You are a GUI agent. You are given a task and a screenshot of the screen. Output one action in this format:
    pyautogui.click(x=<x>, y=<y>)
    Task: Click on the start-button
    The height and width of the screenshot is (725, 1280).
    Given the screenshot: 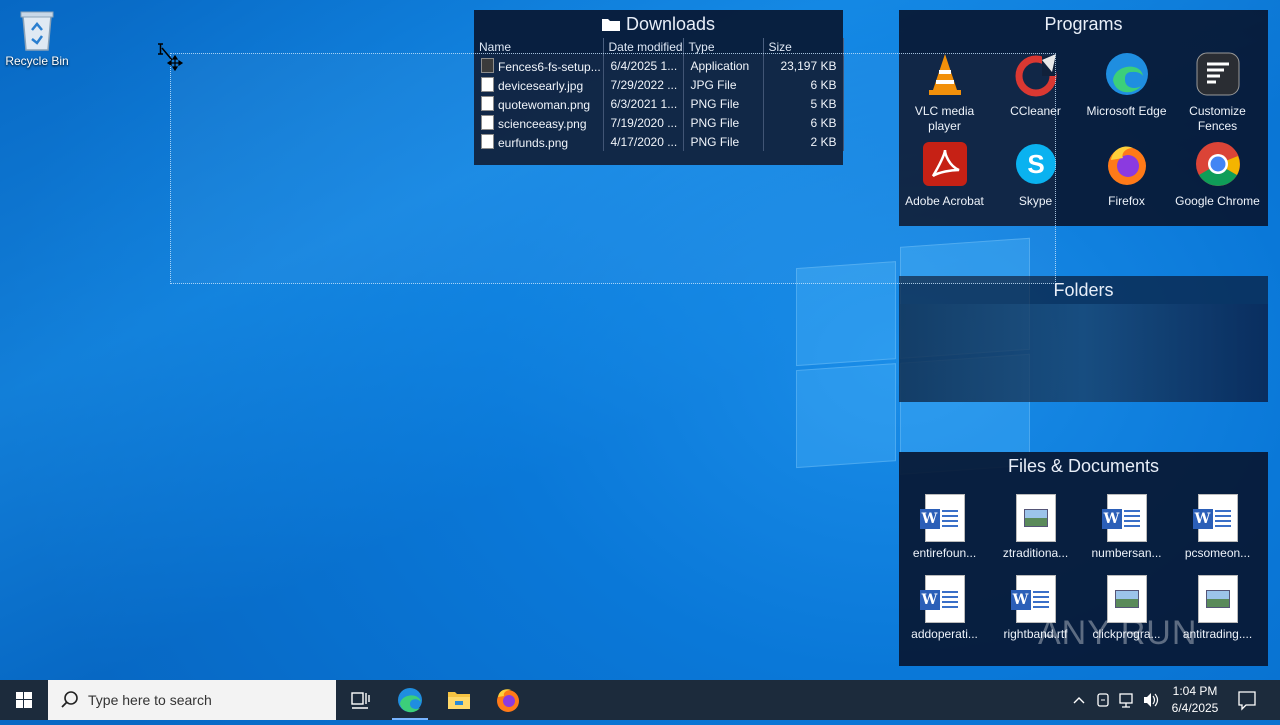 What is the action you would take?
    pyautogui.click(x=24, y=700)
    